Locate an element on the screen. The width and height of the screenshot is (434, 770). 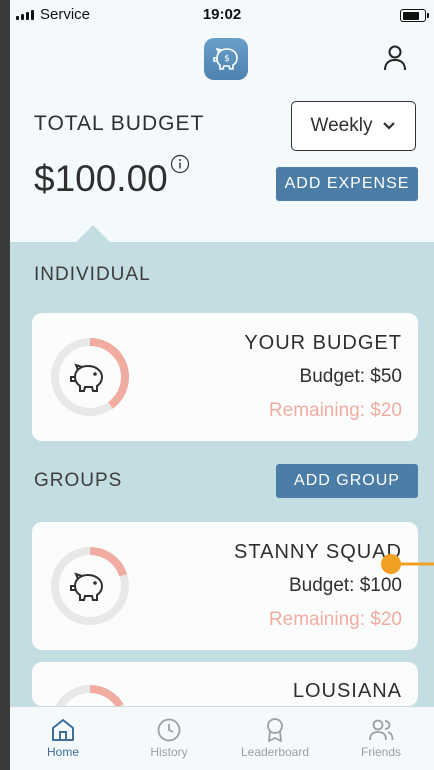
group-card-lousiana: LOUSIANA is located at coordinates (225, 684).